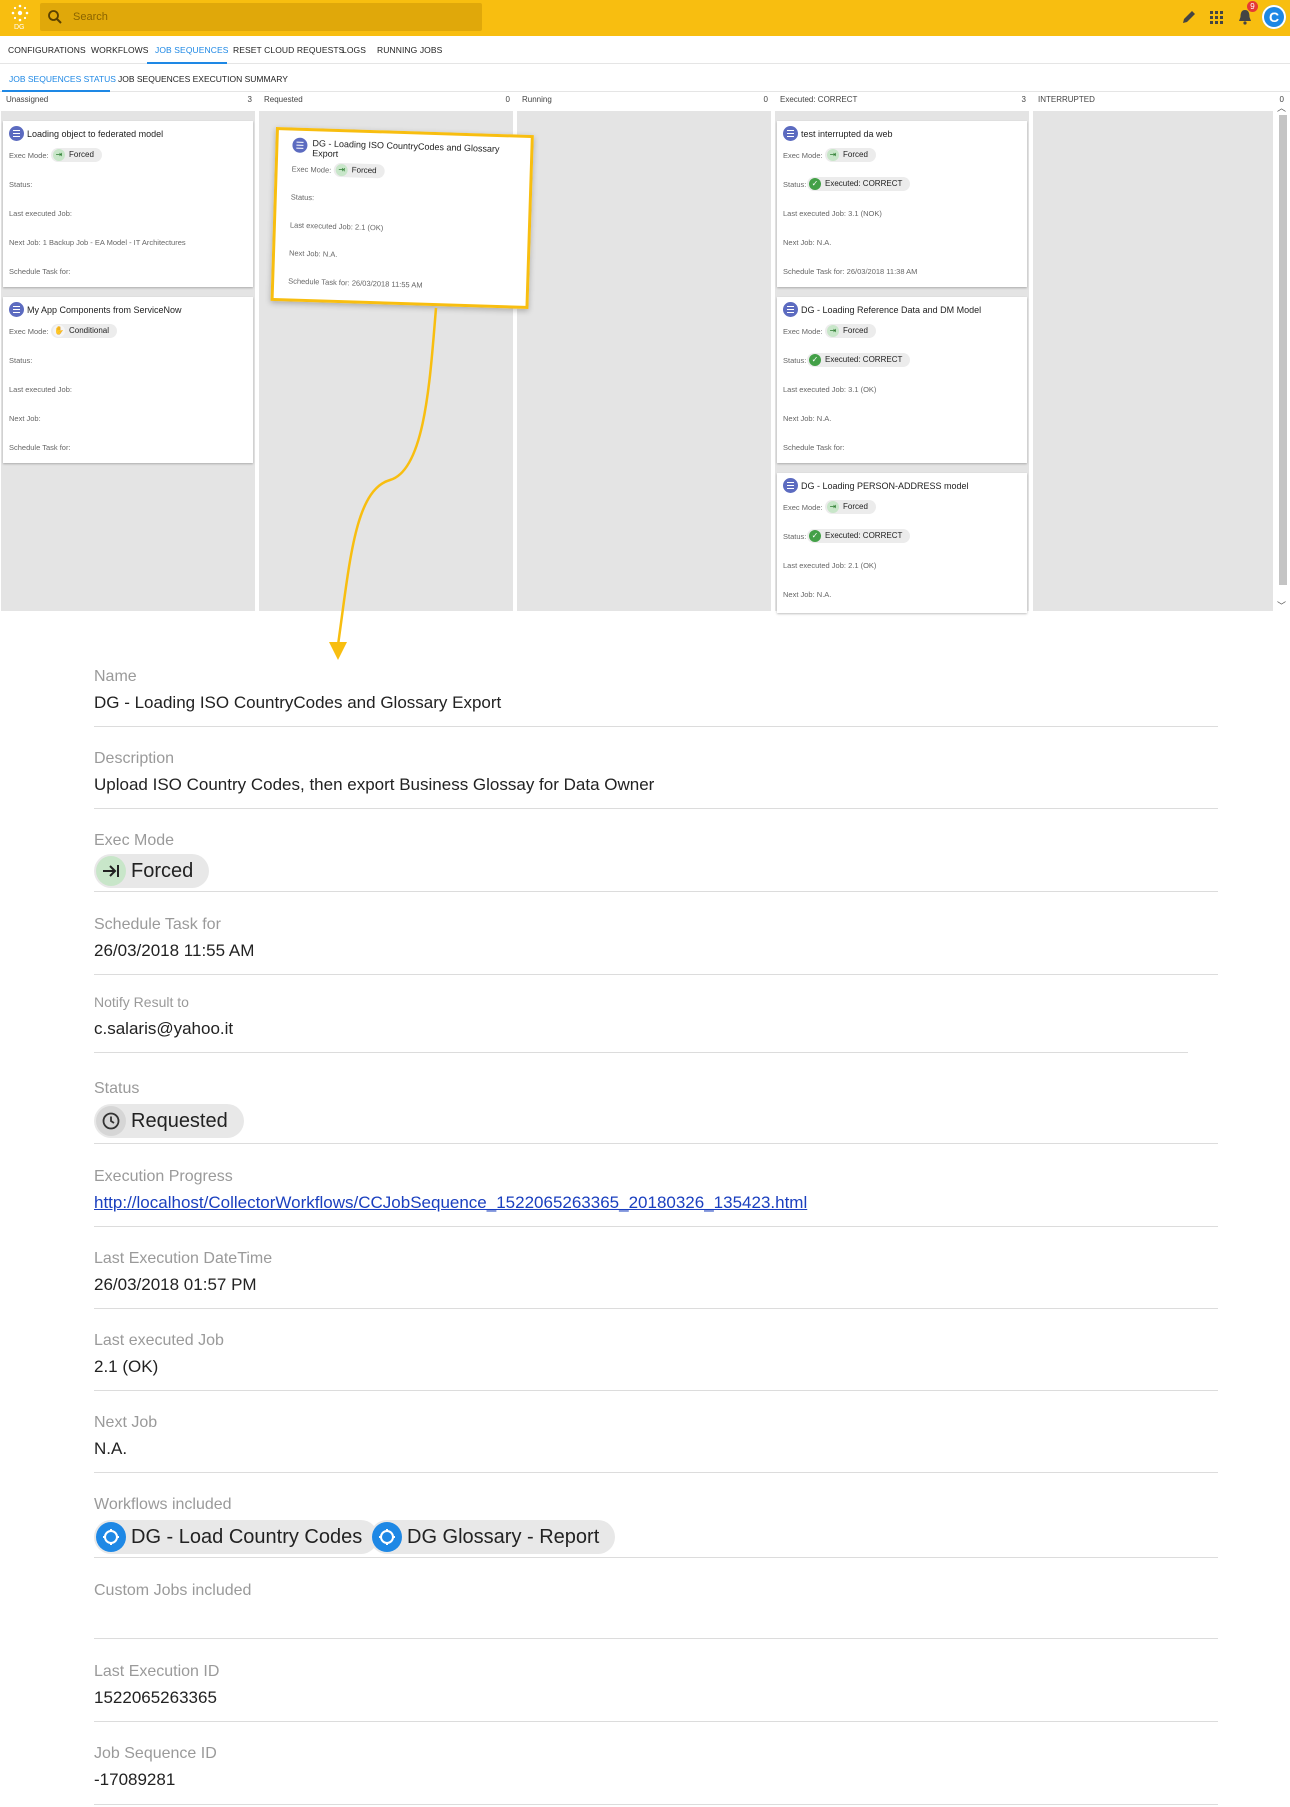 The width and height of the screenshot is (1290, 1807). What do you see at coordinates (641, 1023) in the screenshot?
I see `notify-field: Notify Result to c.salaris@yahoo.it` at bounding box center [641, 1023].